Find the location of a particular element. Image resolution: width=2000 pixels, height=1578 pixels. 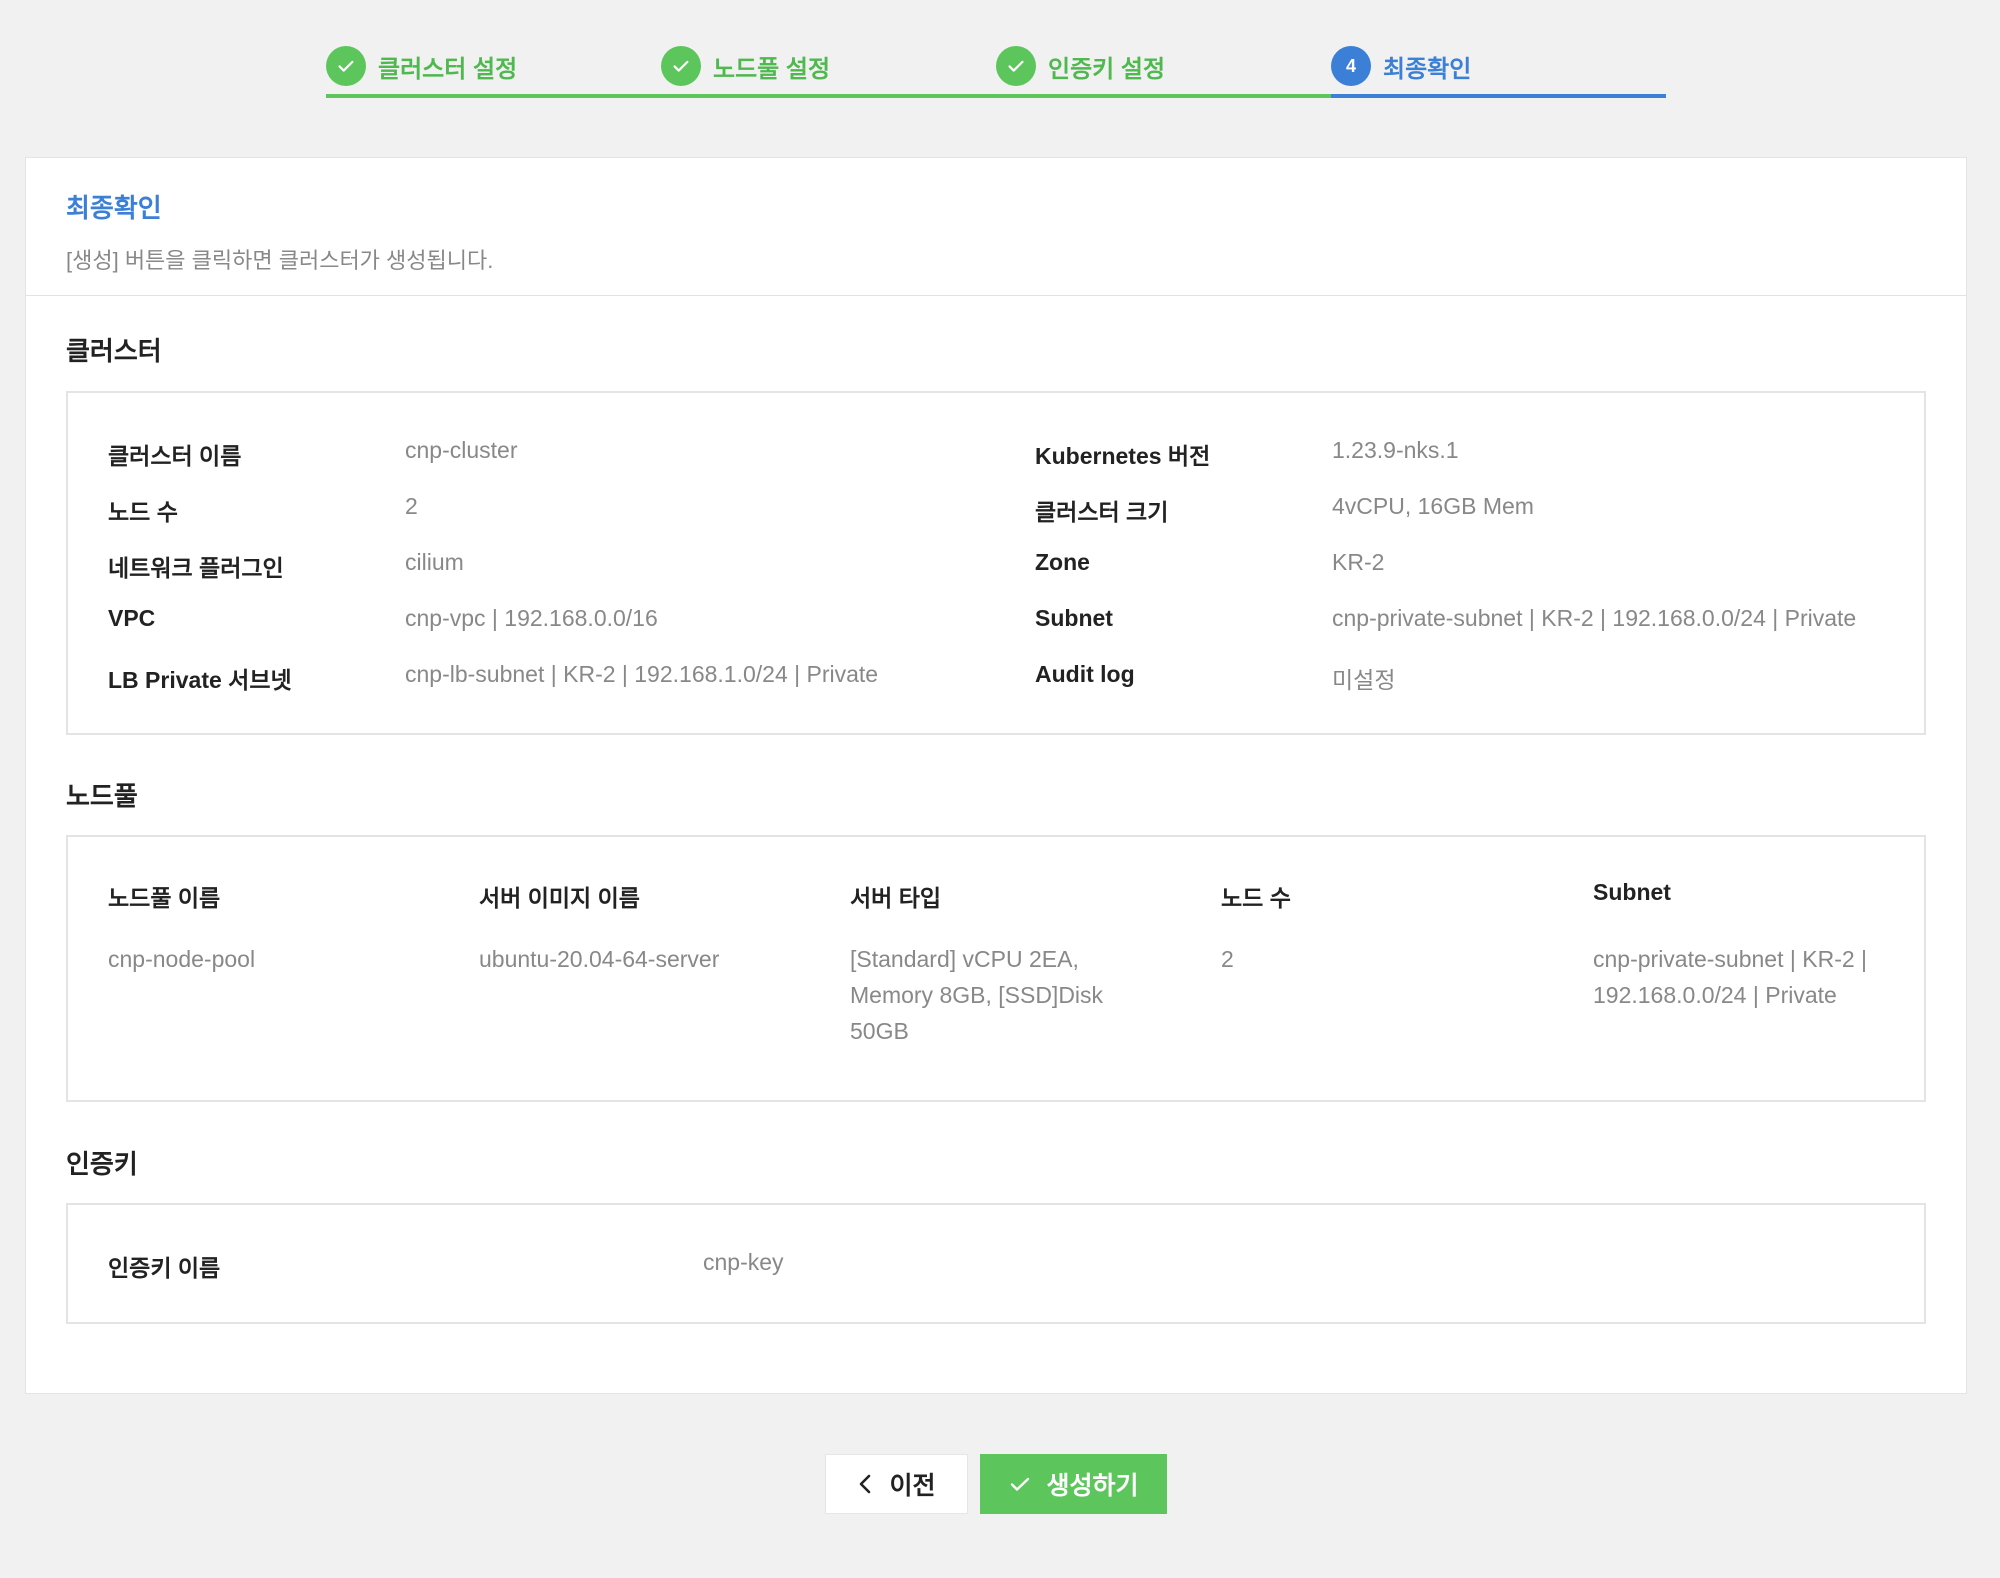

prev-button: 이전 is located at coordinates (896, 1484).